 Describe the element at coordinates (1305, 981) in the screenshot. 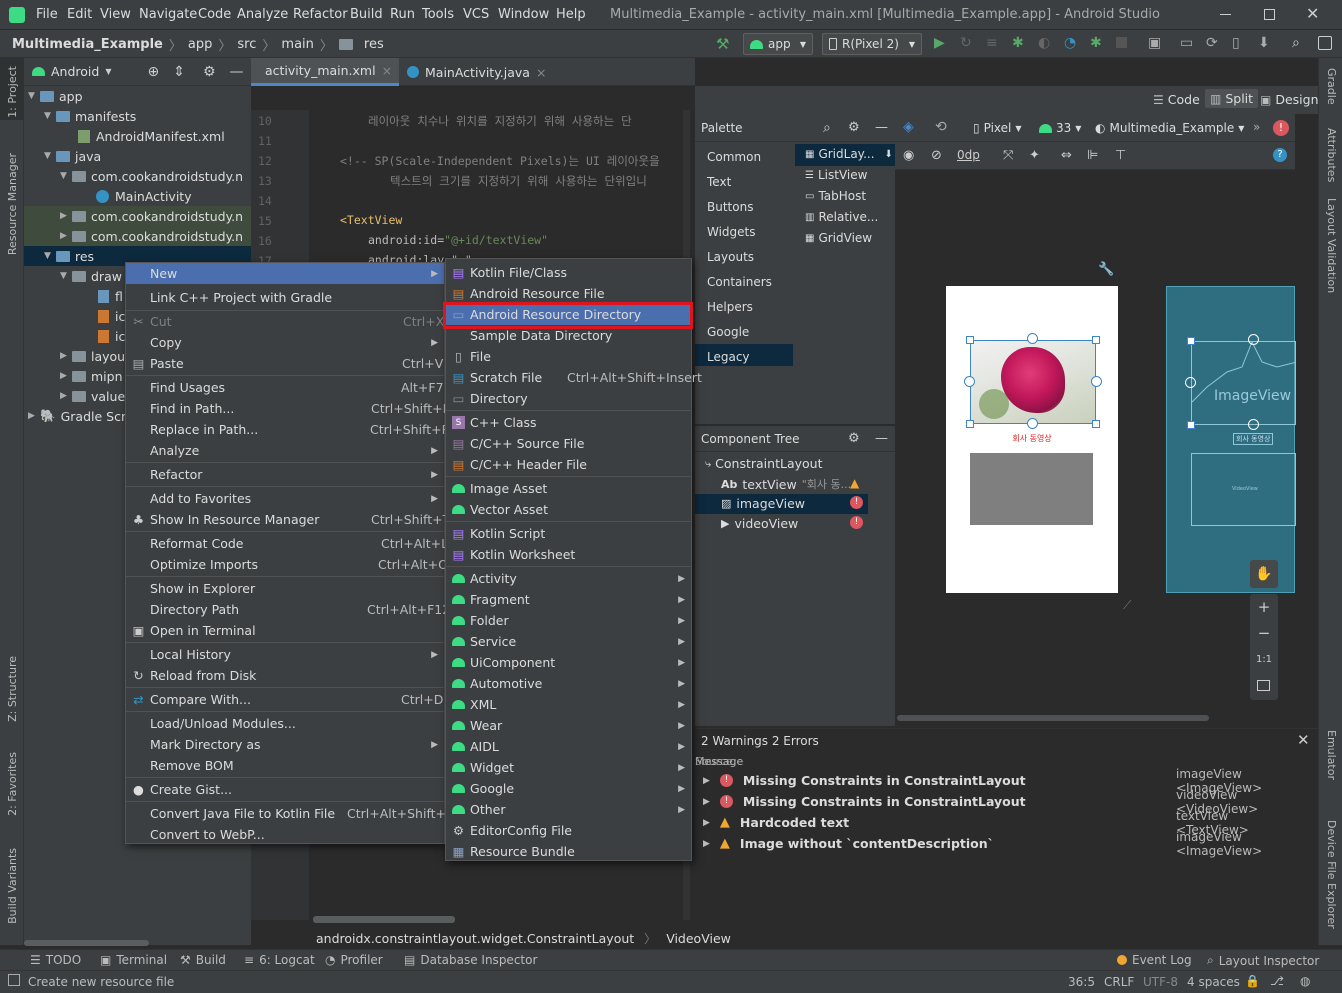

I see `memory-icon: ◍` at that location.